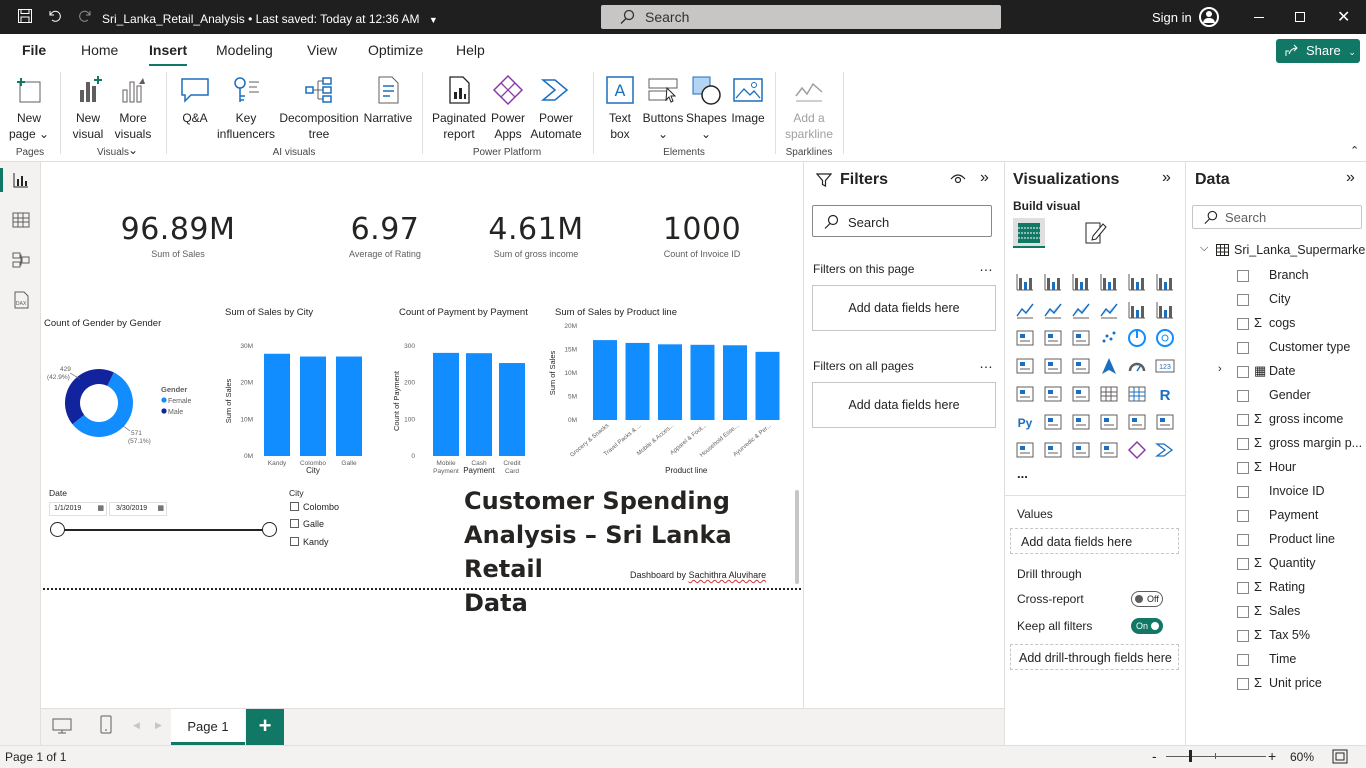 The width and height of the screenshot is (1366, 768). I want to click on paginated-visual-icon, so click(1025, 450).